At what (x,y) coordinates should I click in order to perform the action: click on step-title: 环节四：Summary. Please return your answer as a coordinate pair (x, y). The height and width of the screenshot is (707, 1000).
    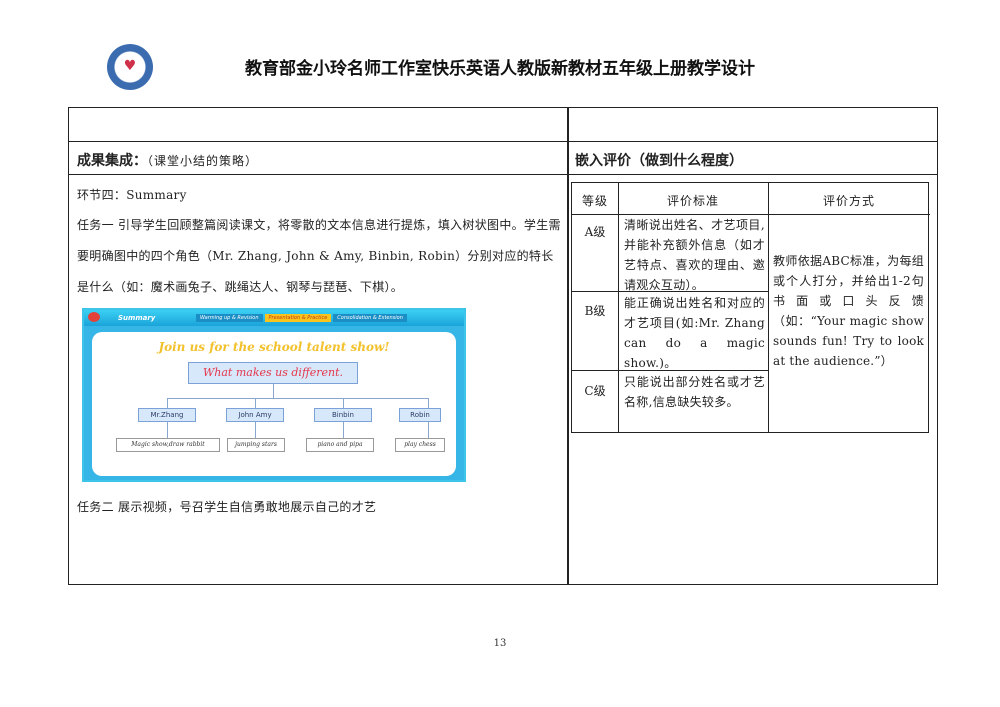
    Looking at the image, I should click on (132, 195).